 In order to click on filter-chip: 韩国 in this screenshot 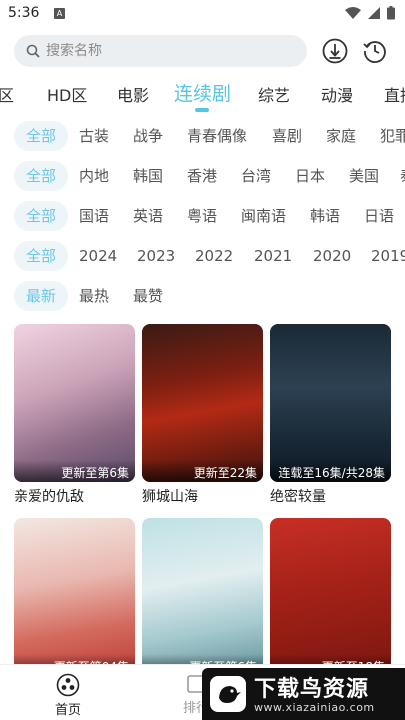, I will do `click(148, 176)`.